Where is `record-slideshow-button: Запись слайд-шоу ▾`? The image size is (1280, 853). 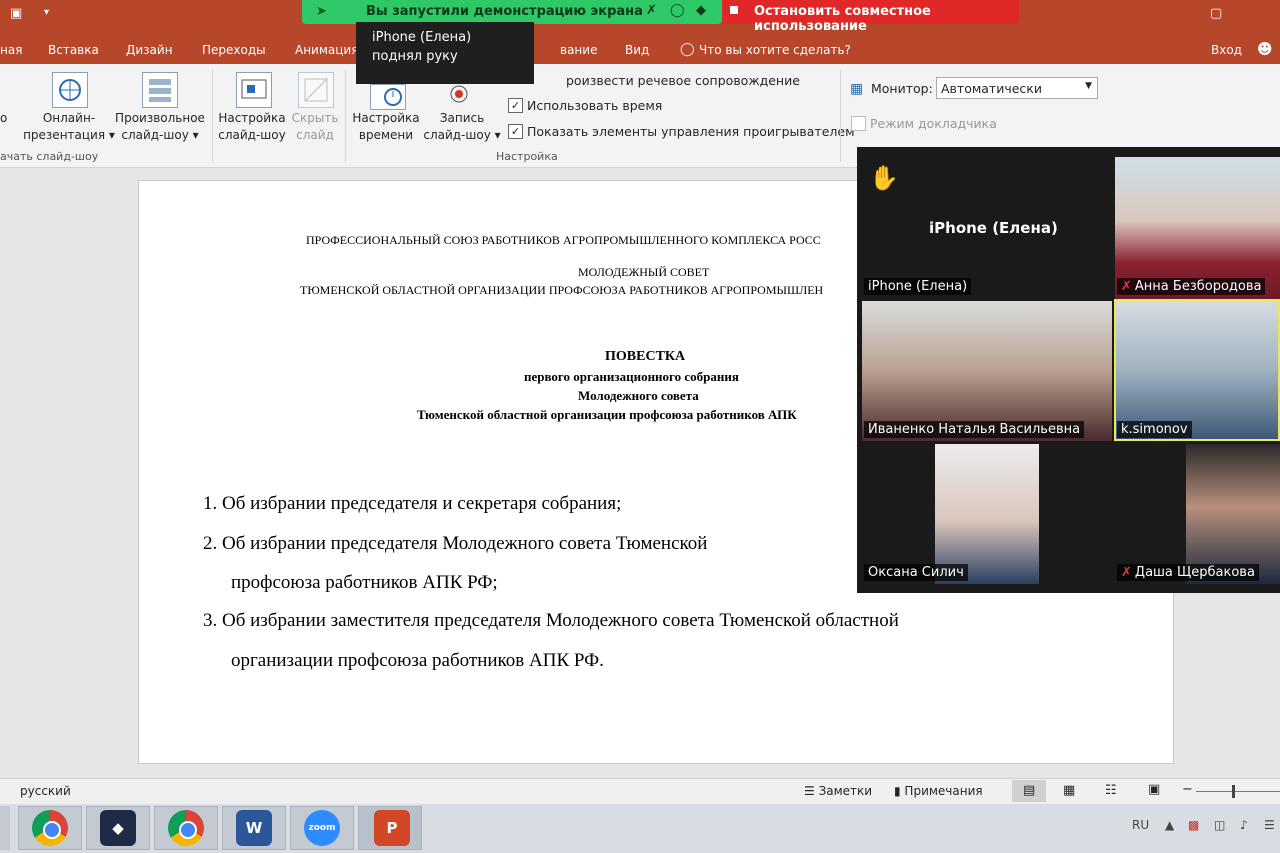 record-slideshow-button: Запись слайд-шоу ▾ is located at coordinates (462, 127).